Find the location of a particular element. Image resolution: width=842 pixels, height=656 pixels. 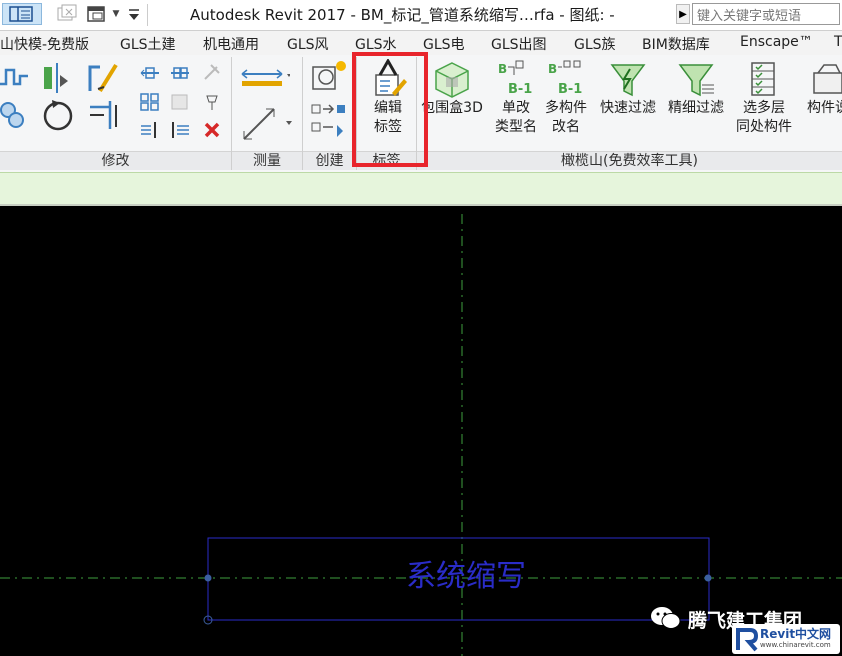

revit-cn-logo: Revit中文网 www.chinarevit.com is located at coordinates (786, 639).